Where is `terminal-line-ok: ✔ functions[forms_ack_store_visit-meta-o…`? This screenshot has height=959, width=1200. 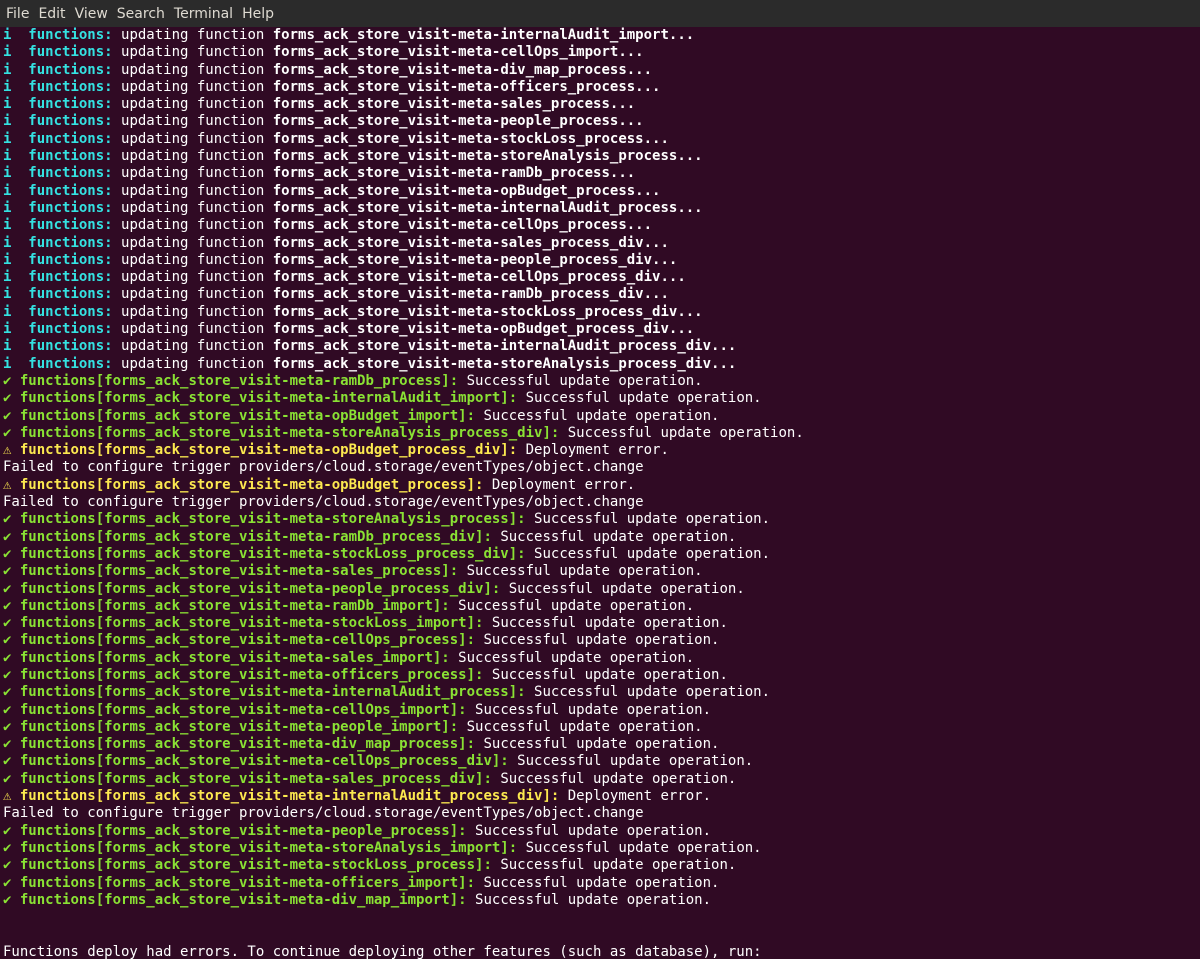
terminal-line-ok: ✔ functions[forms_ack_store_visit-meta-o… is located at coordinates (601, 416).